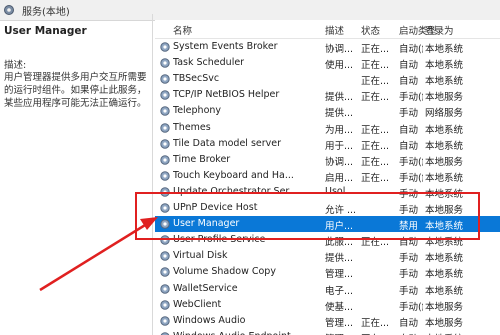  What do you see at coordinates (439, 30) in the screenshot?
I see `column-header-logon-as: 登录为` at bounding box center [439, 30].